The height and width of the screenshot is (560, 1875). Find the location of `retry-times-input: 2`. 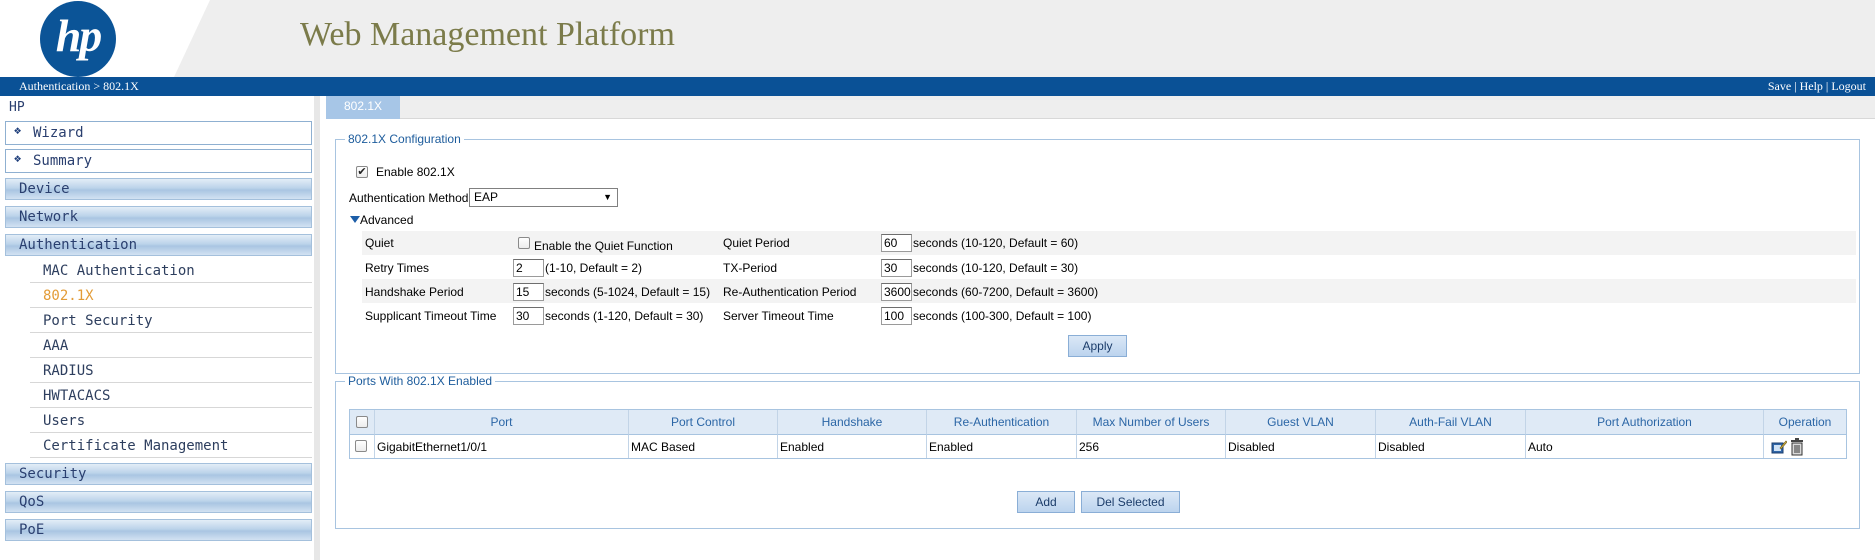

retry-times-input: 2 is located at coordinates (528, 268).